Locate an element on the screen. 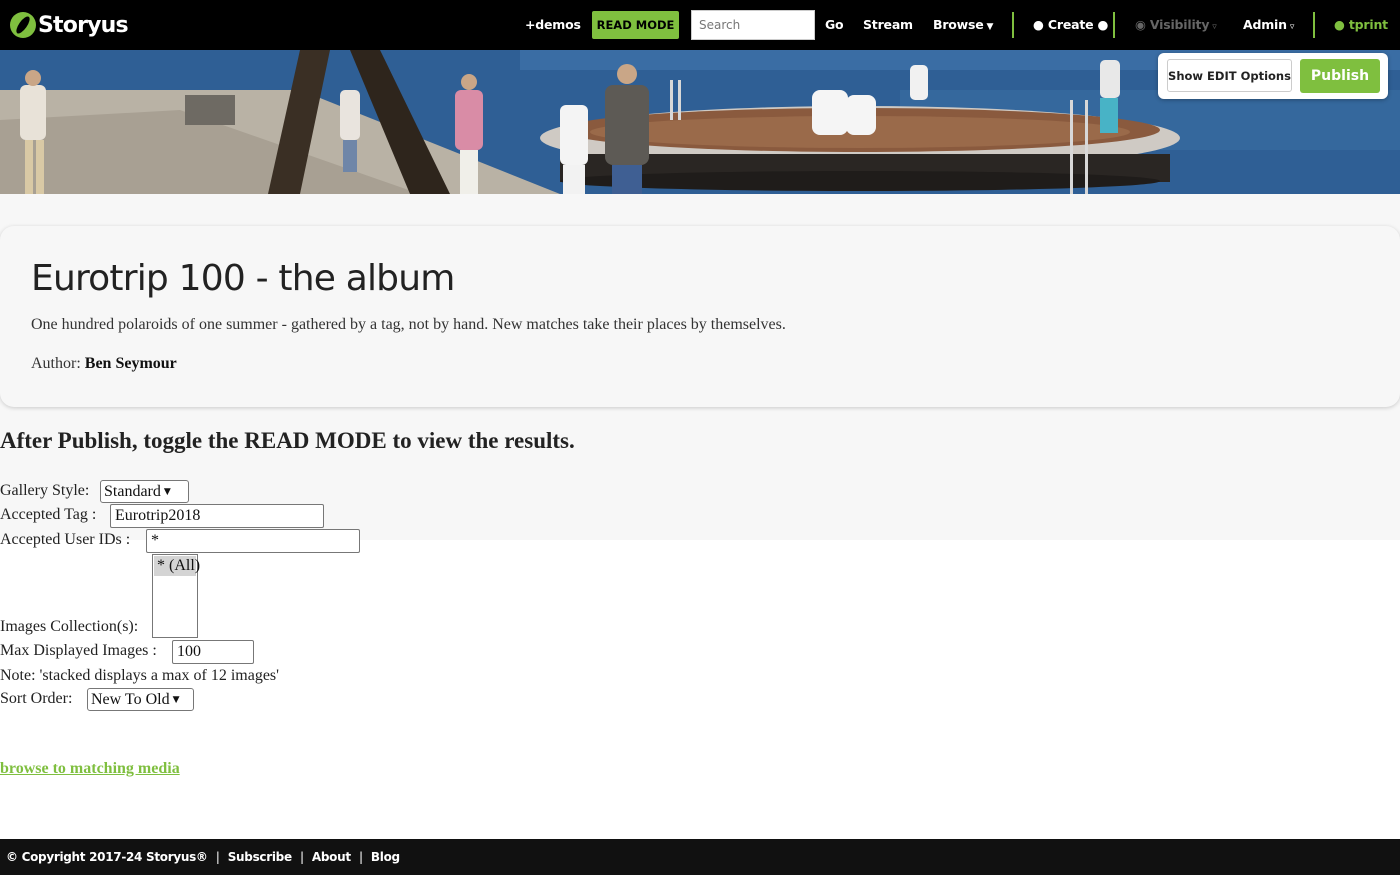 This screenshot has height=875, width=1400. images-collection-label: Images Collection(s): is located at coordinates (69, 626).